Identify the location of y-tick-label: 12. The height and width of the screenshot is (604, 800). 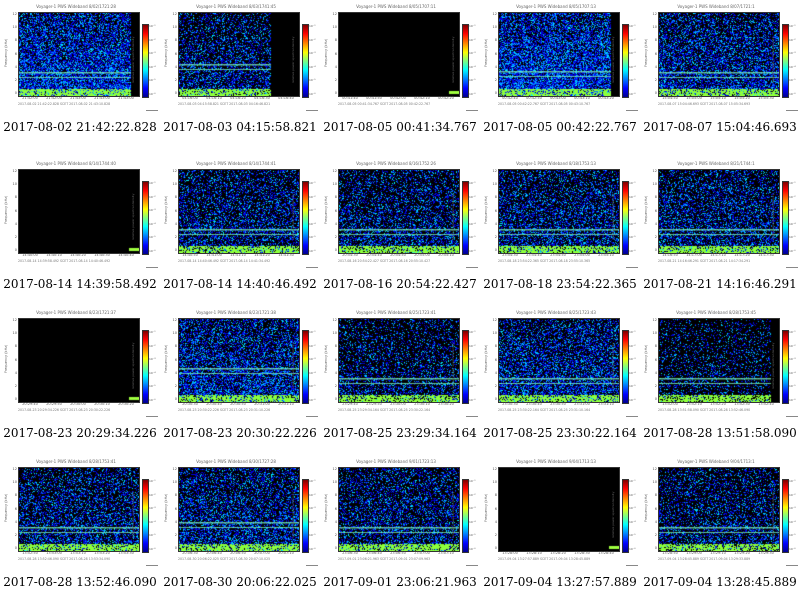
(174, 469).